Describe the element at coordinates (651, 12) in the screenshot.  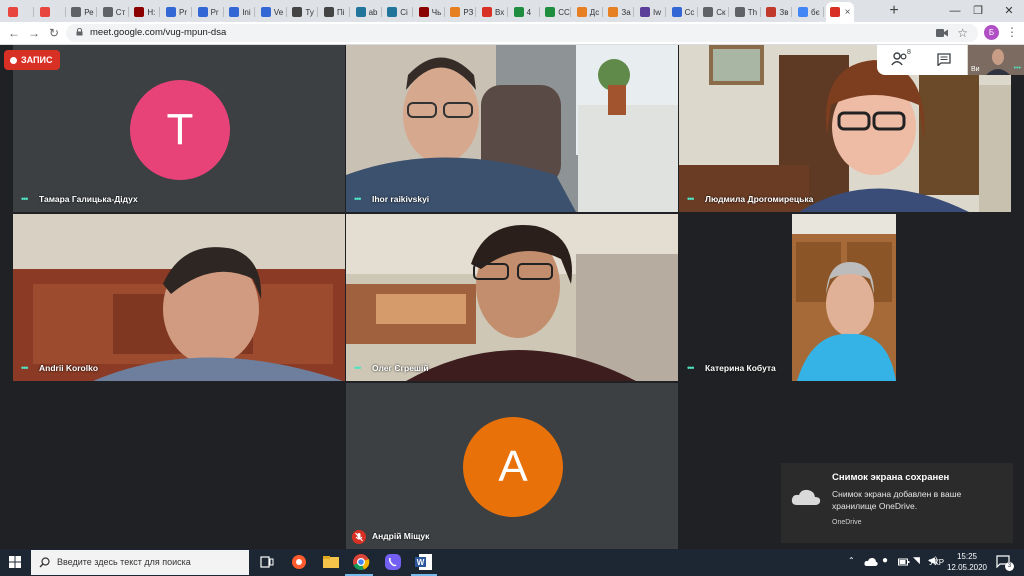
I see `browser-tab: Iw` at that location.